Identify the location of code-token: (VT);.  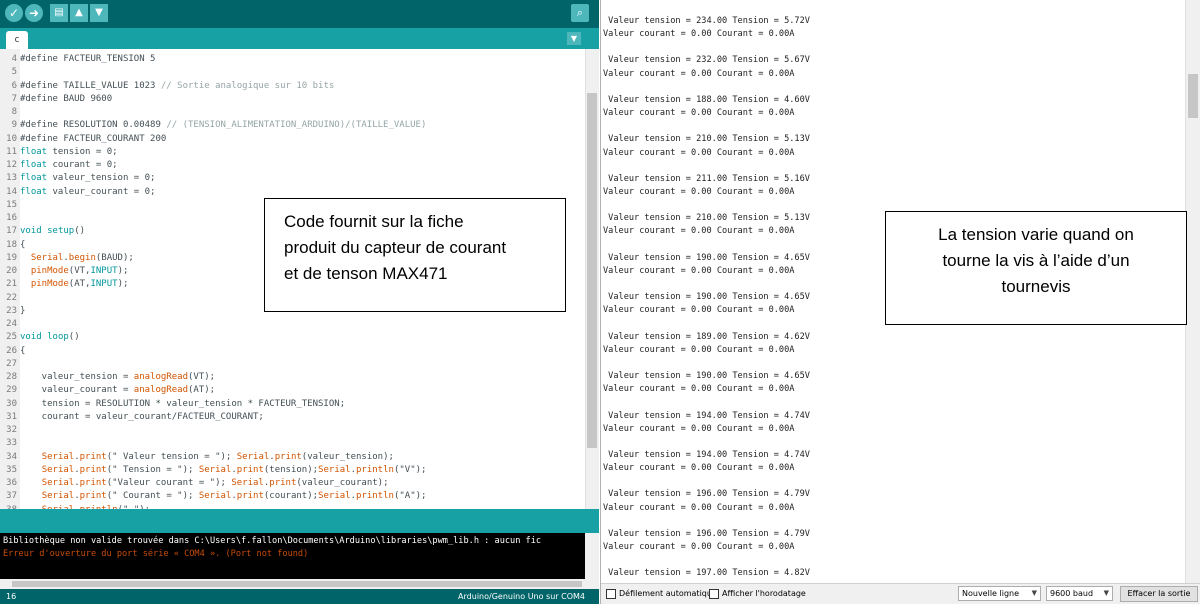
(201, 377).